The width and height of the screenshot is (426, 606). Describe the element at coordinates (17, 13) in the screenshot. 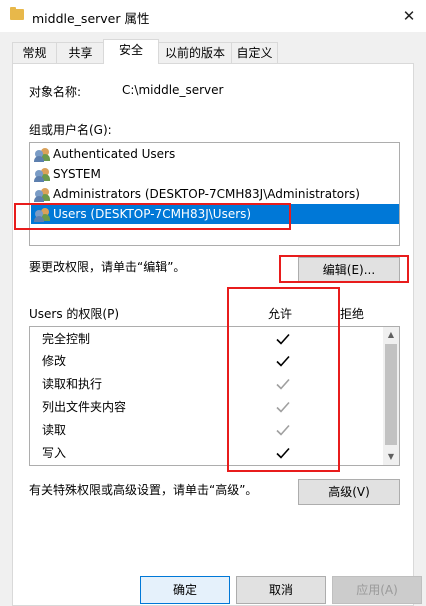

I see `folder-icon` at that location.